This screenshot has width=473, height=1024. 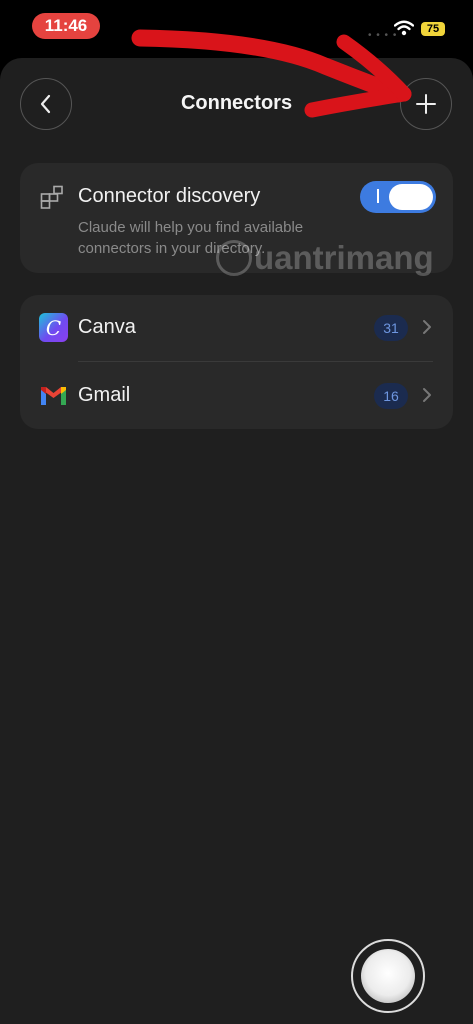 I want to click on battery-indicator: 75, so click(x=433, y=29).